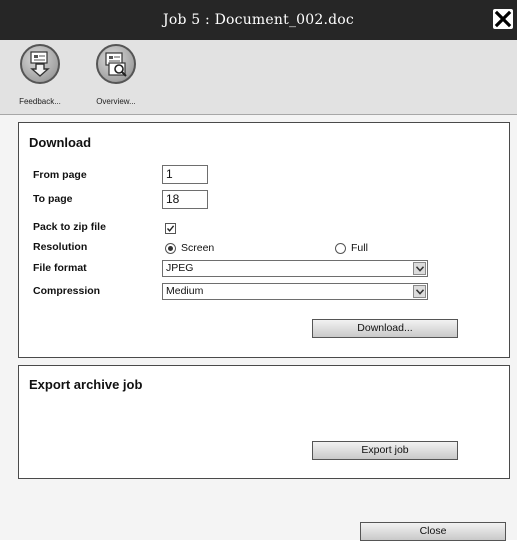 The image size is (517, 541). I want to click on compression-label: Compression, so click(67, 291).